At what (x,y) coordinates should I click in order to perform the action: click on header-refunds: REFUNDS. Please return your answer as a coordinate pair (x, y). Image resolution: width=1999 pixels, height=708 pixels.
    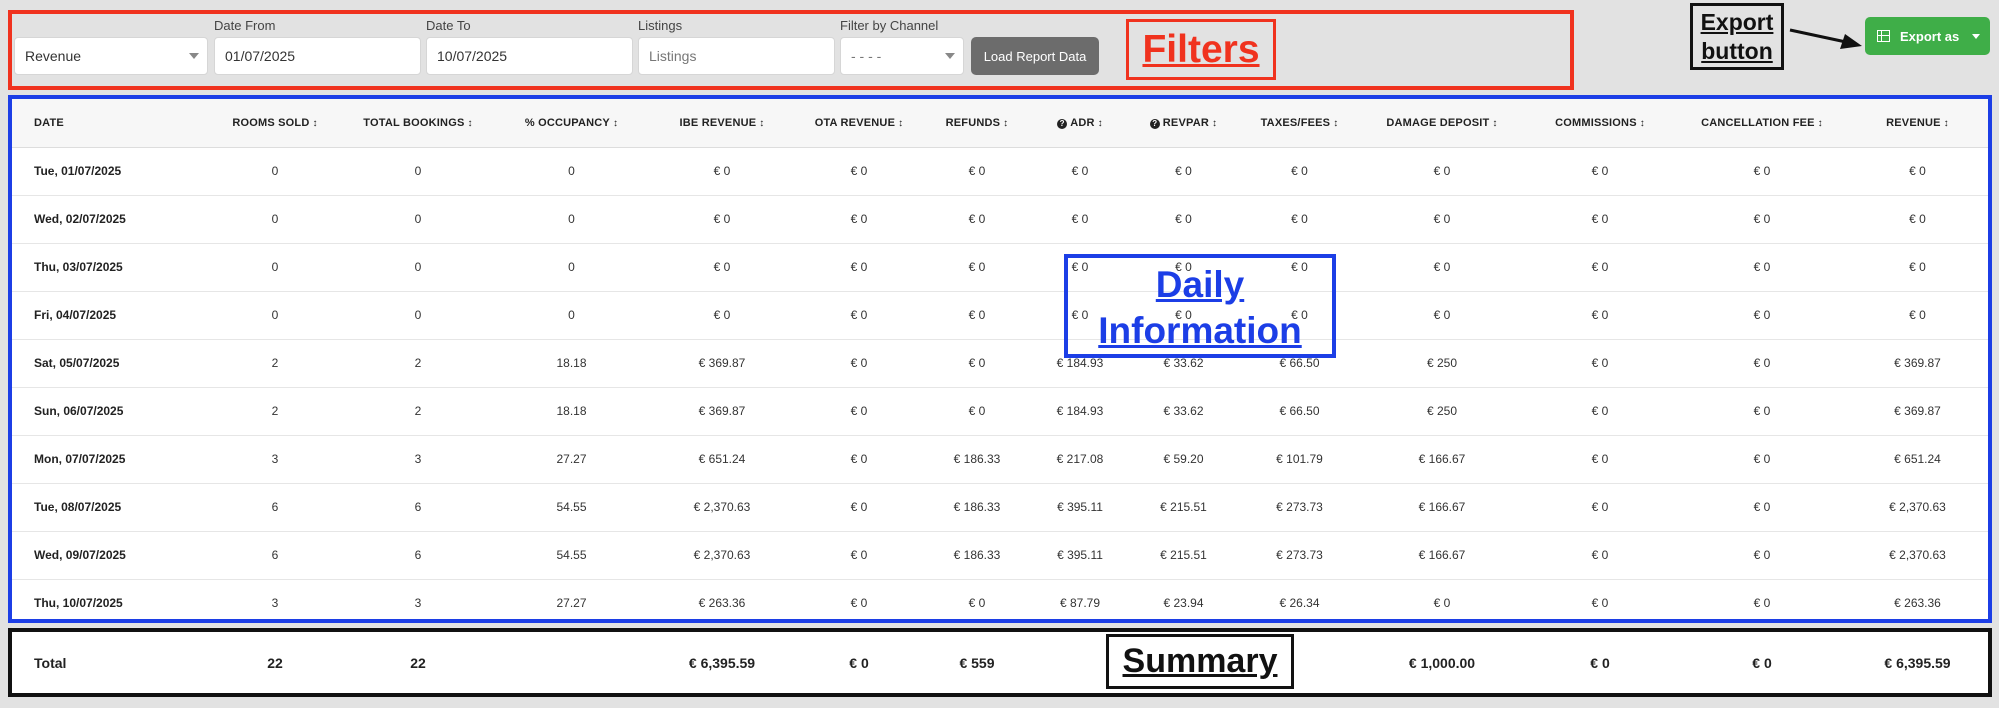
    Looking at the image, I should click on (977, 123).